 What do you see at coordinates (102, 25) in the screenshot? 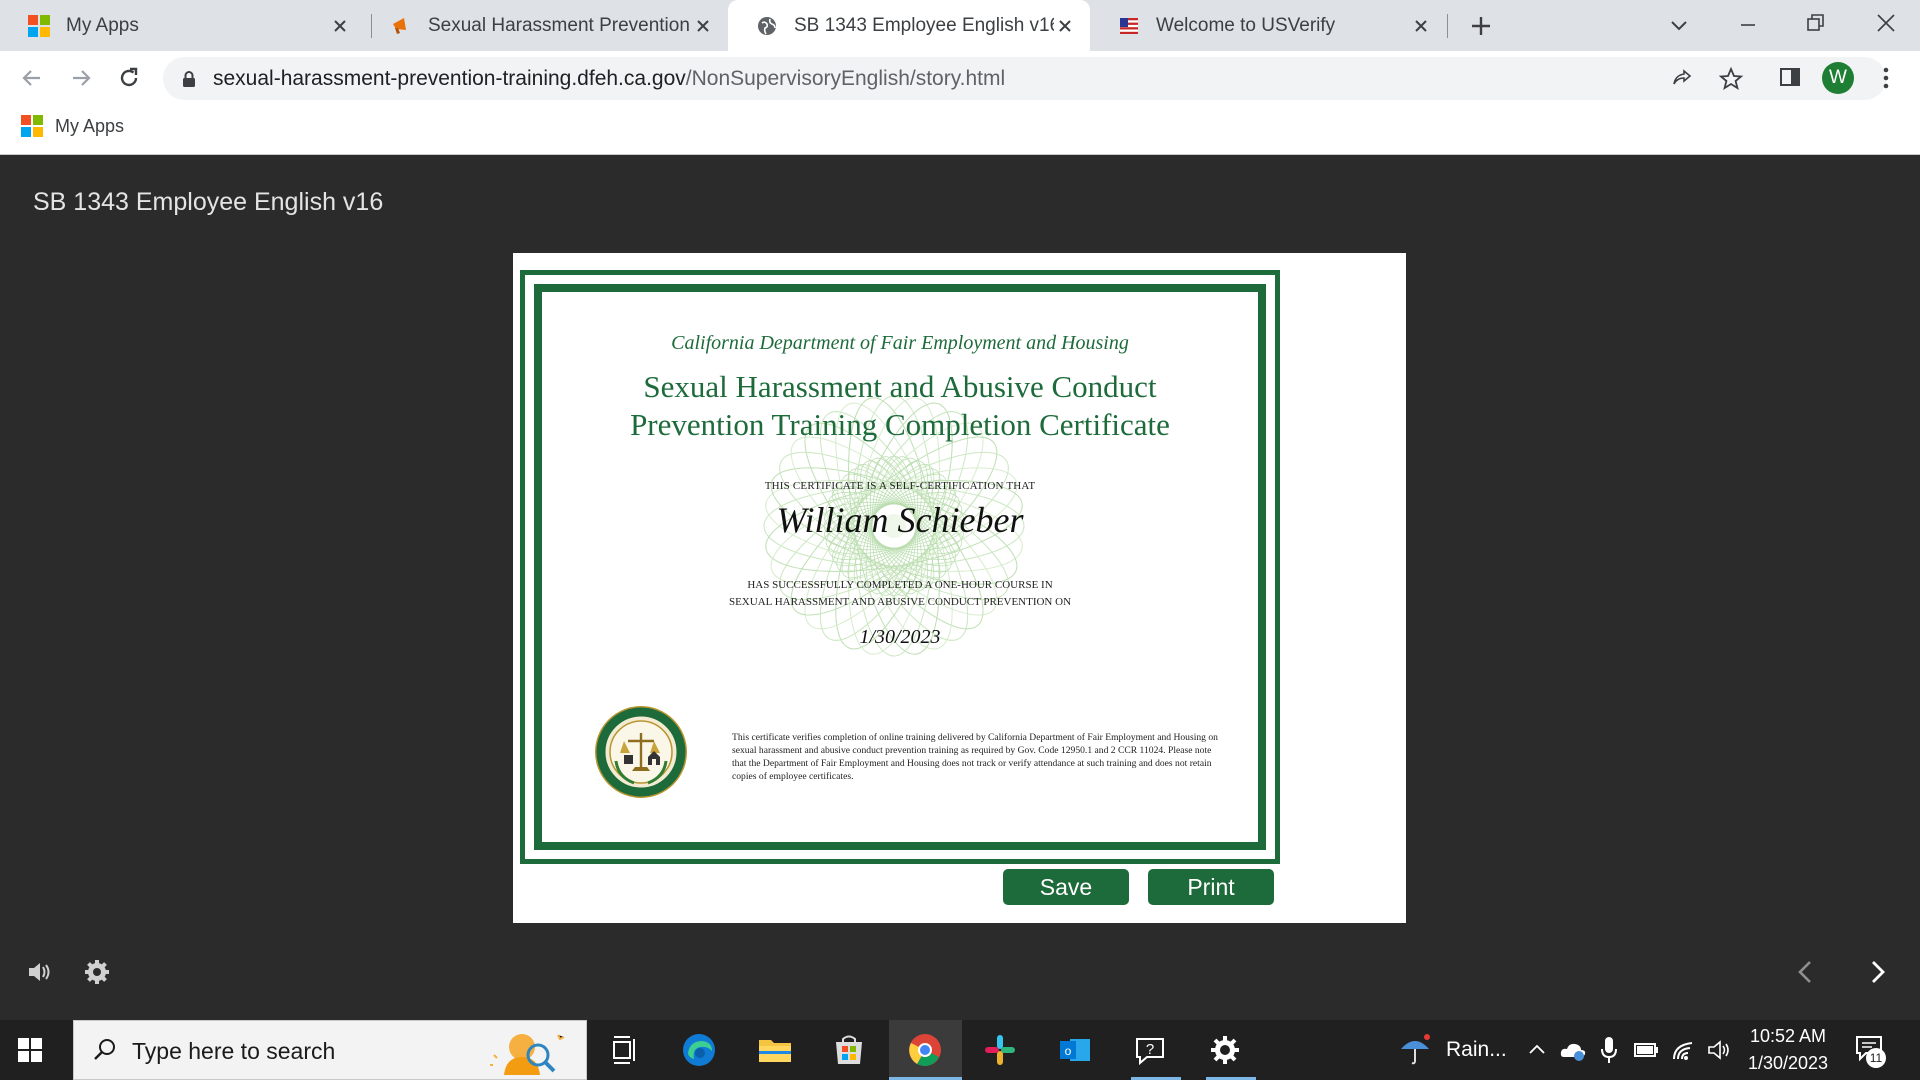
I see `tab-title: My Apps` at bounding box center [102, 25].